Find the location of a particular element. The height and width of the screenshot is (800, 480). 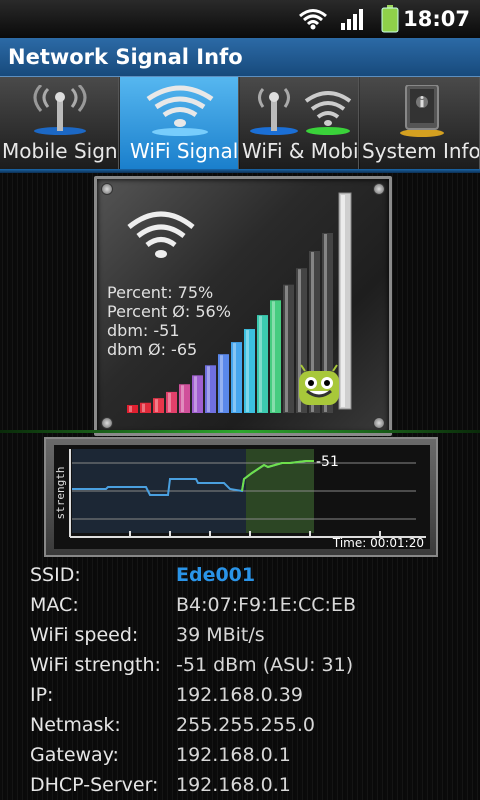

tower-and-wifi-icon is located at coordinates (301, 111).